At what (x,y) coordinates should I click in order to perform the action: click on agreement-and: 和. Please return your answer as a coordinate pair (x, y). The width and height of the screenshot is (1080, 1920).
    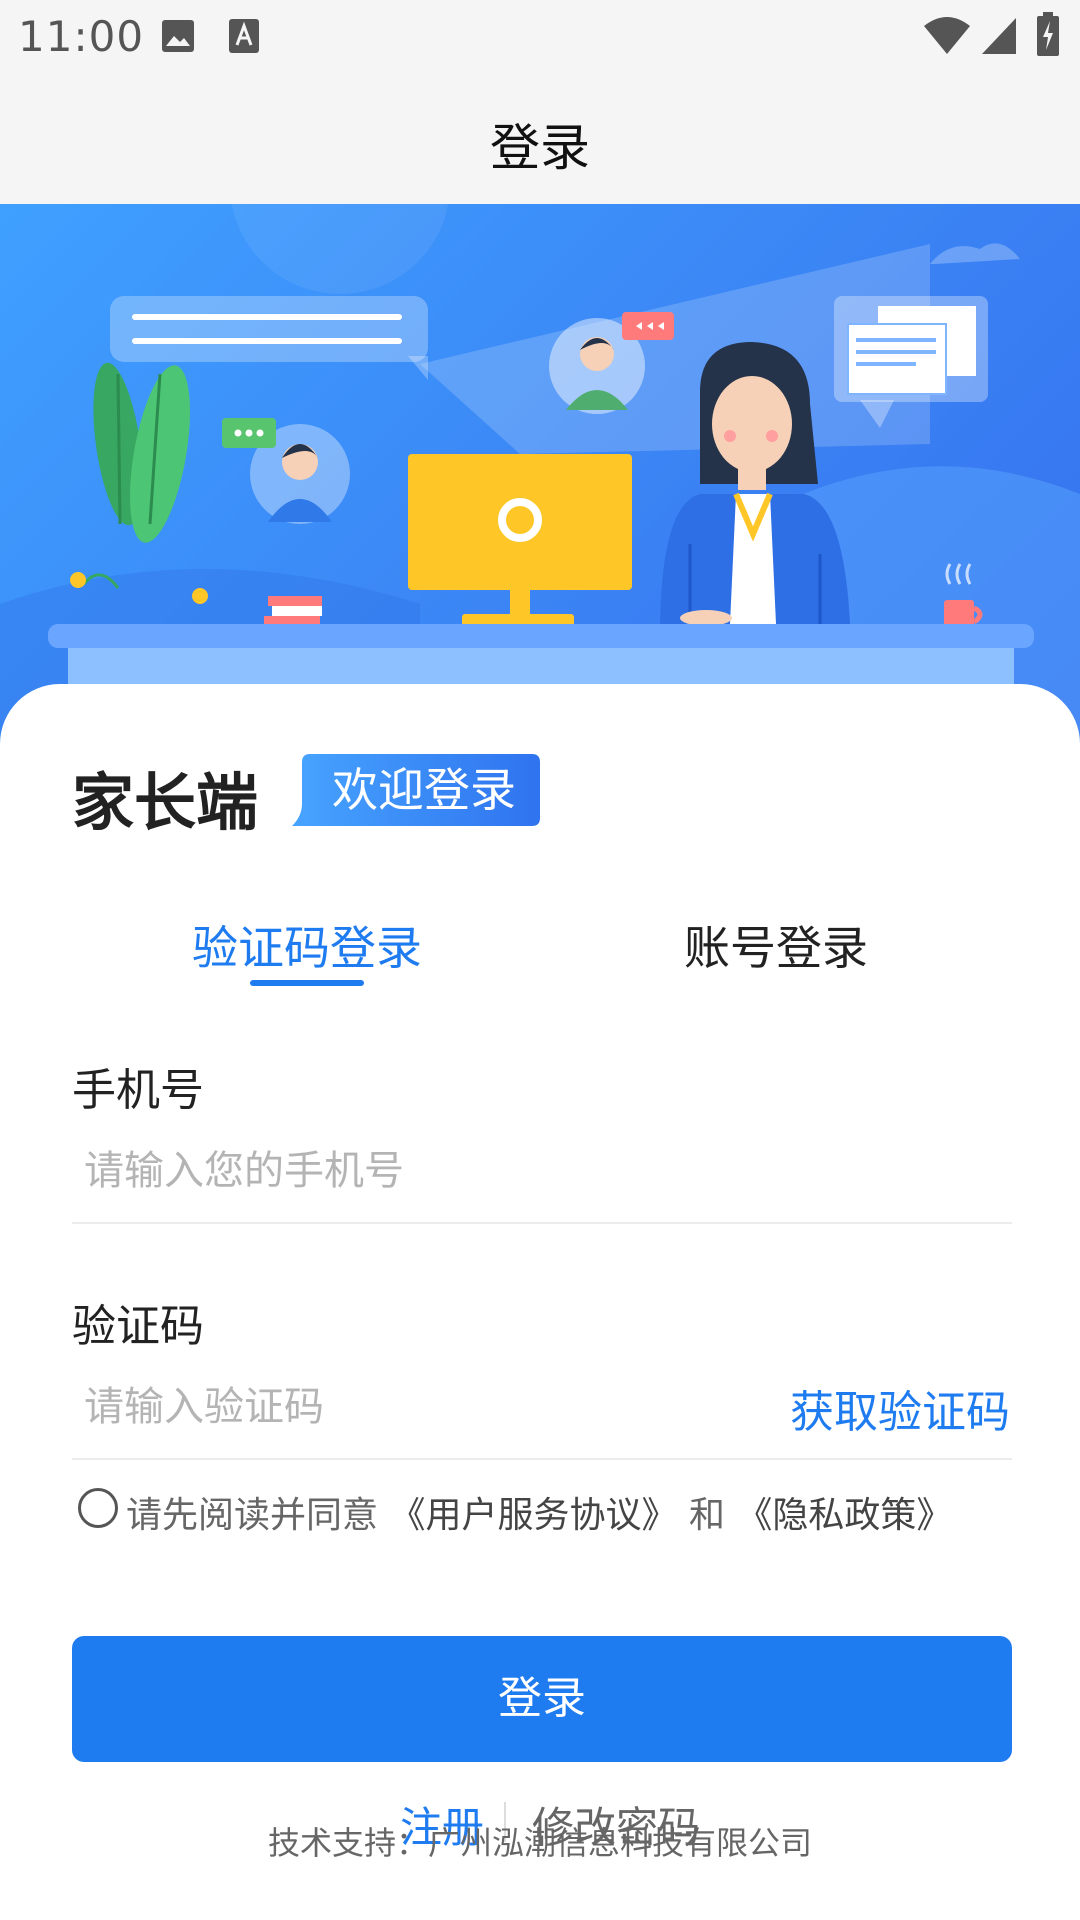
    Looking at the image, I should click on (706, 1515).